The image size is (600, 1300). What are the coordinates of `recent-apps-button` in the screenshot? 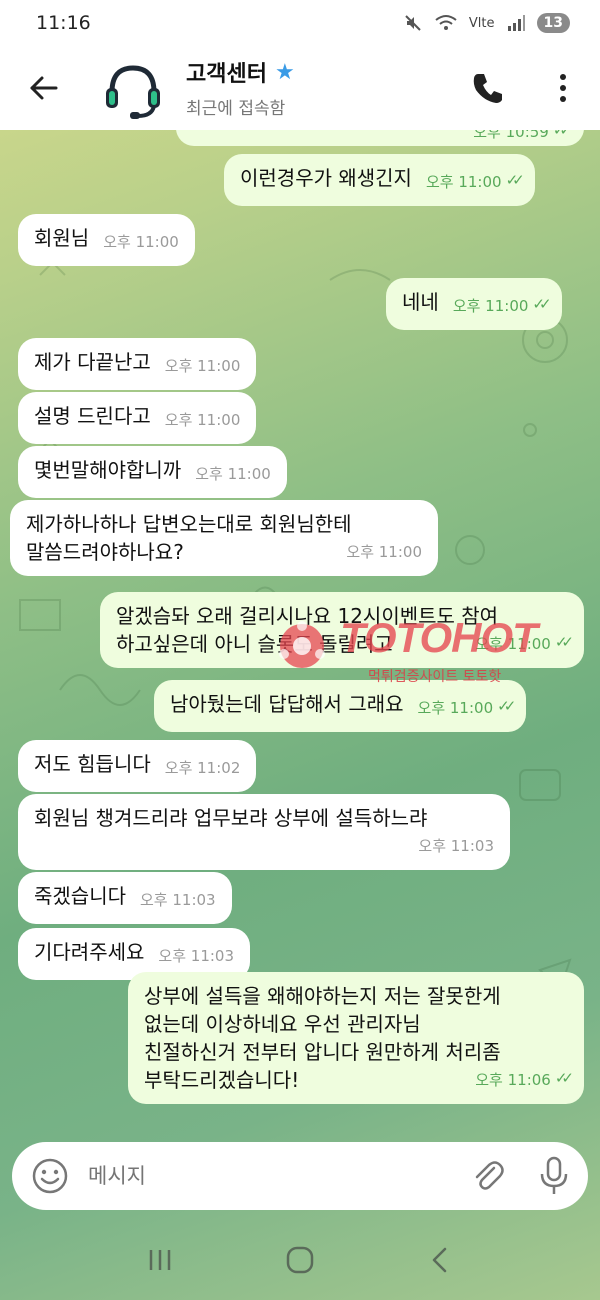 It's located at (160, 1260).